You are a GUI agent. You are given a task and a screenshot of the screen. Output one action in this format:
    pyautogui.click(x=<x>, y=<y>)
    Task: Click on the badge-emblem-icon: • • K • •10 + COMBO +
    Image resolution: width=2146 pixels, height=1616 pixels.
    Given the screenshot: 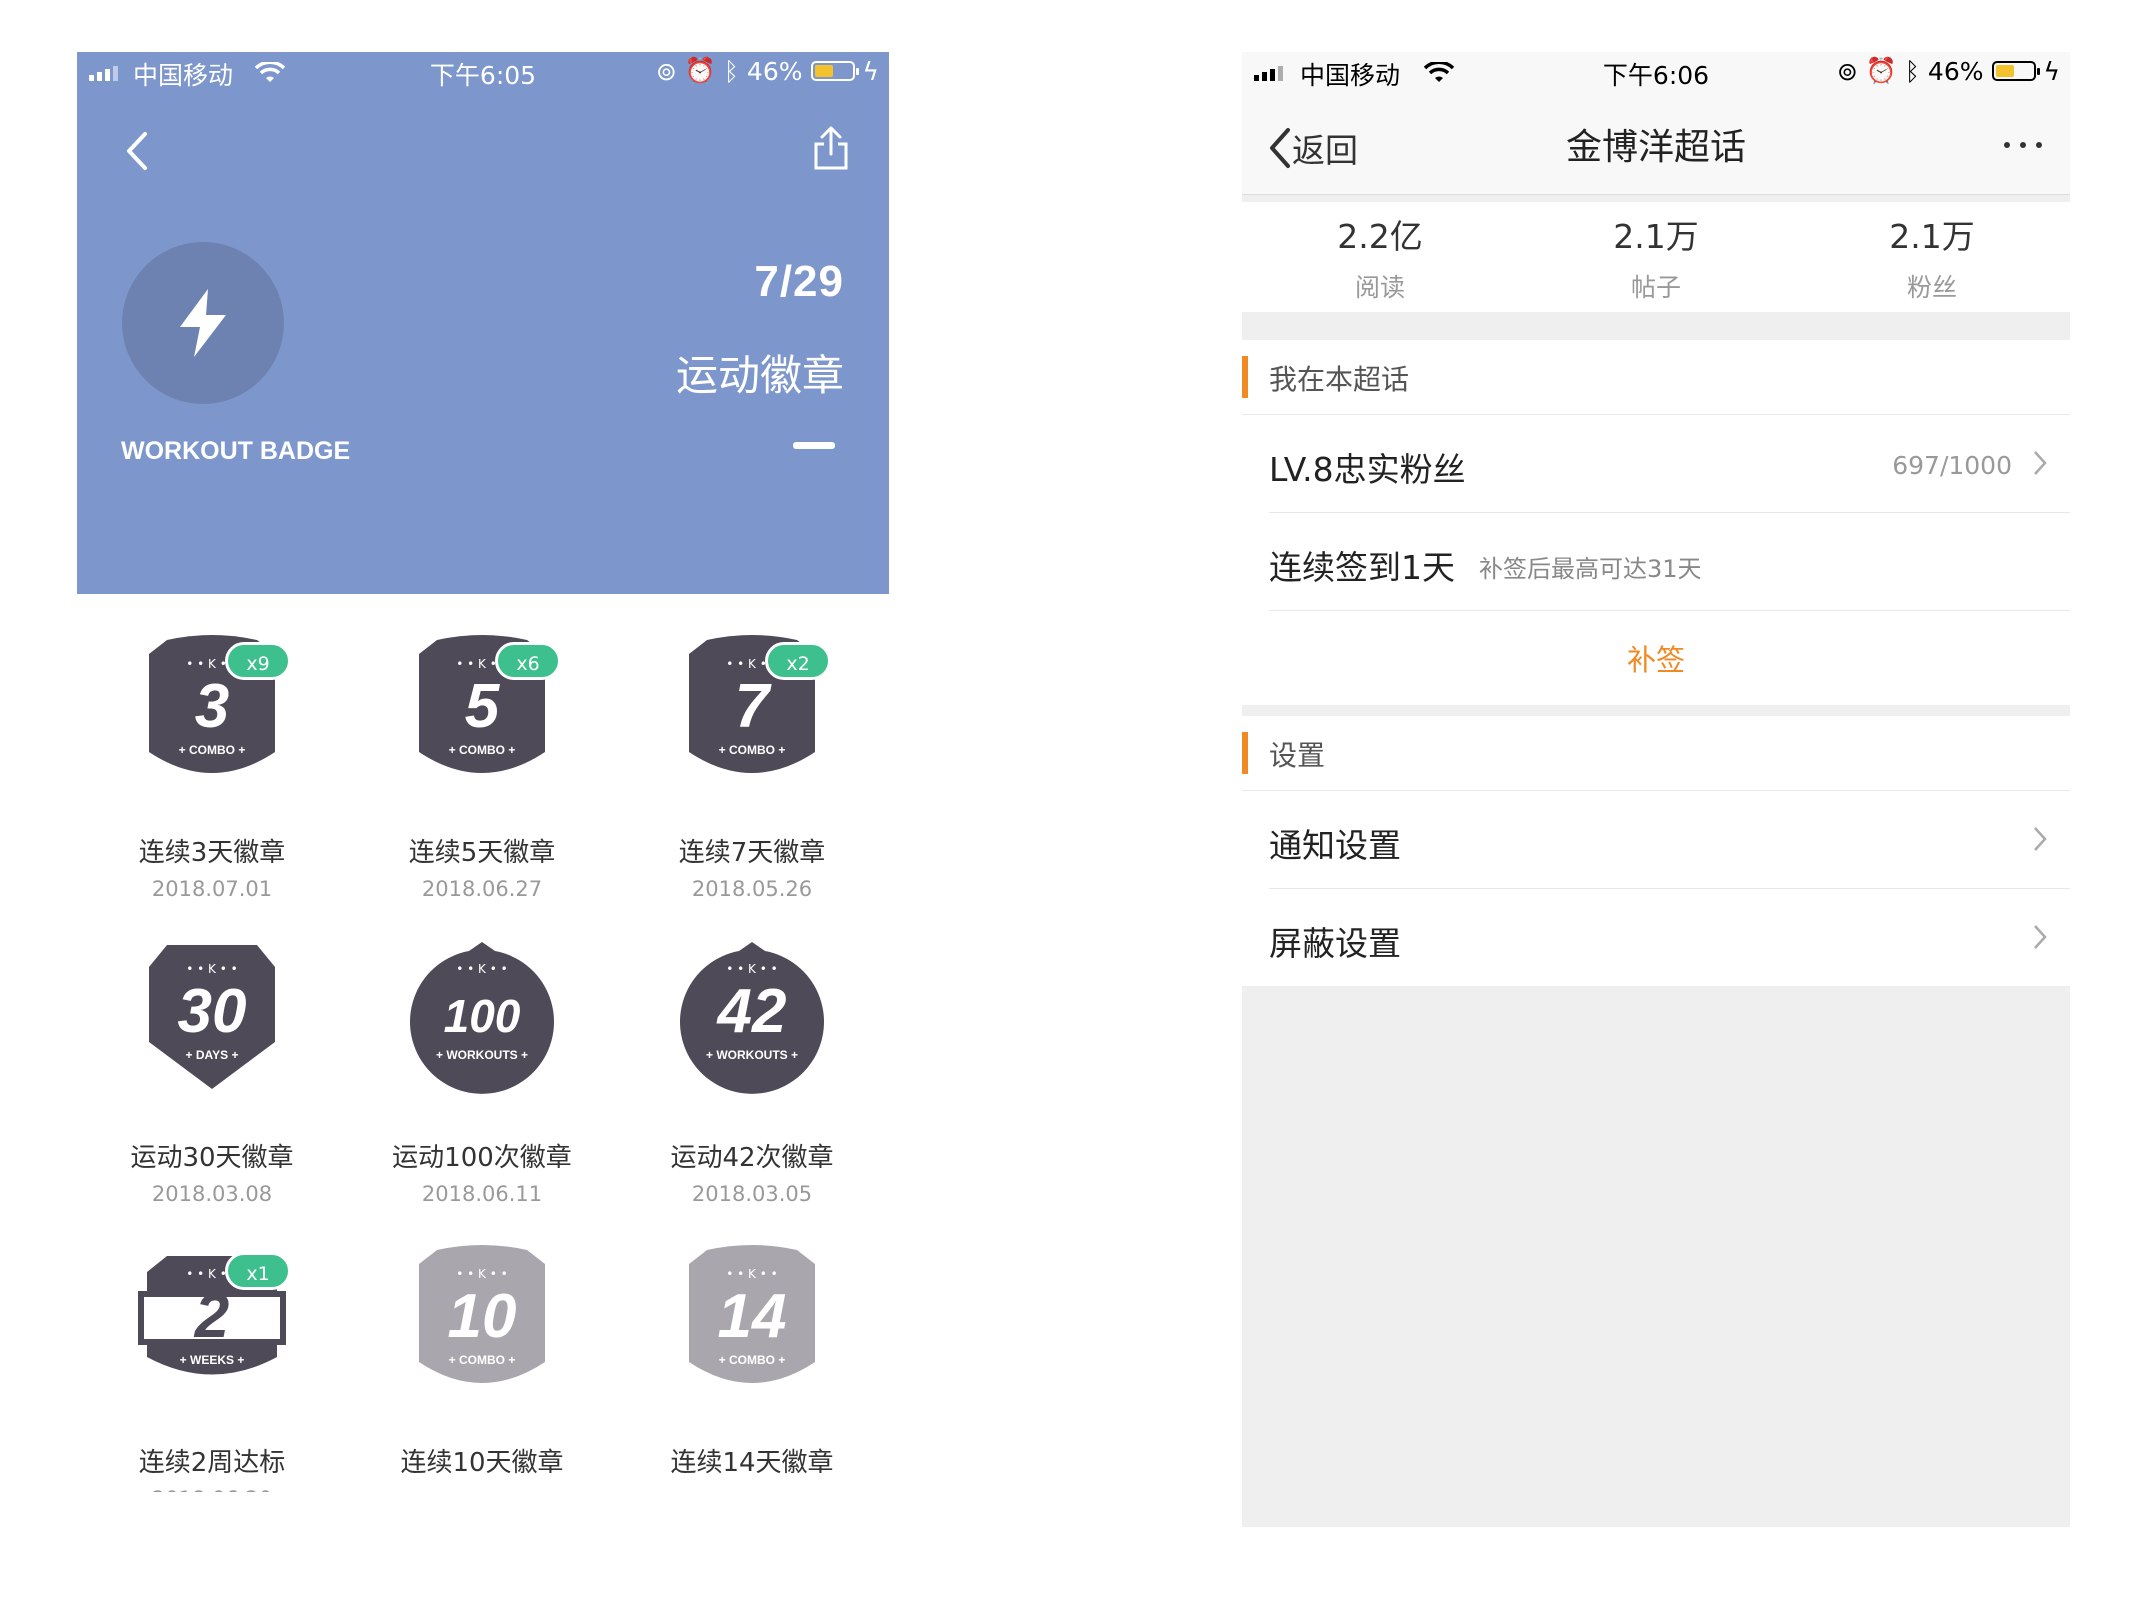 What is the action you would take?
    pyautogui.click(x=482, y=1314)
    